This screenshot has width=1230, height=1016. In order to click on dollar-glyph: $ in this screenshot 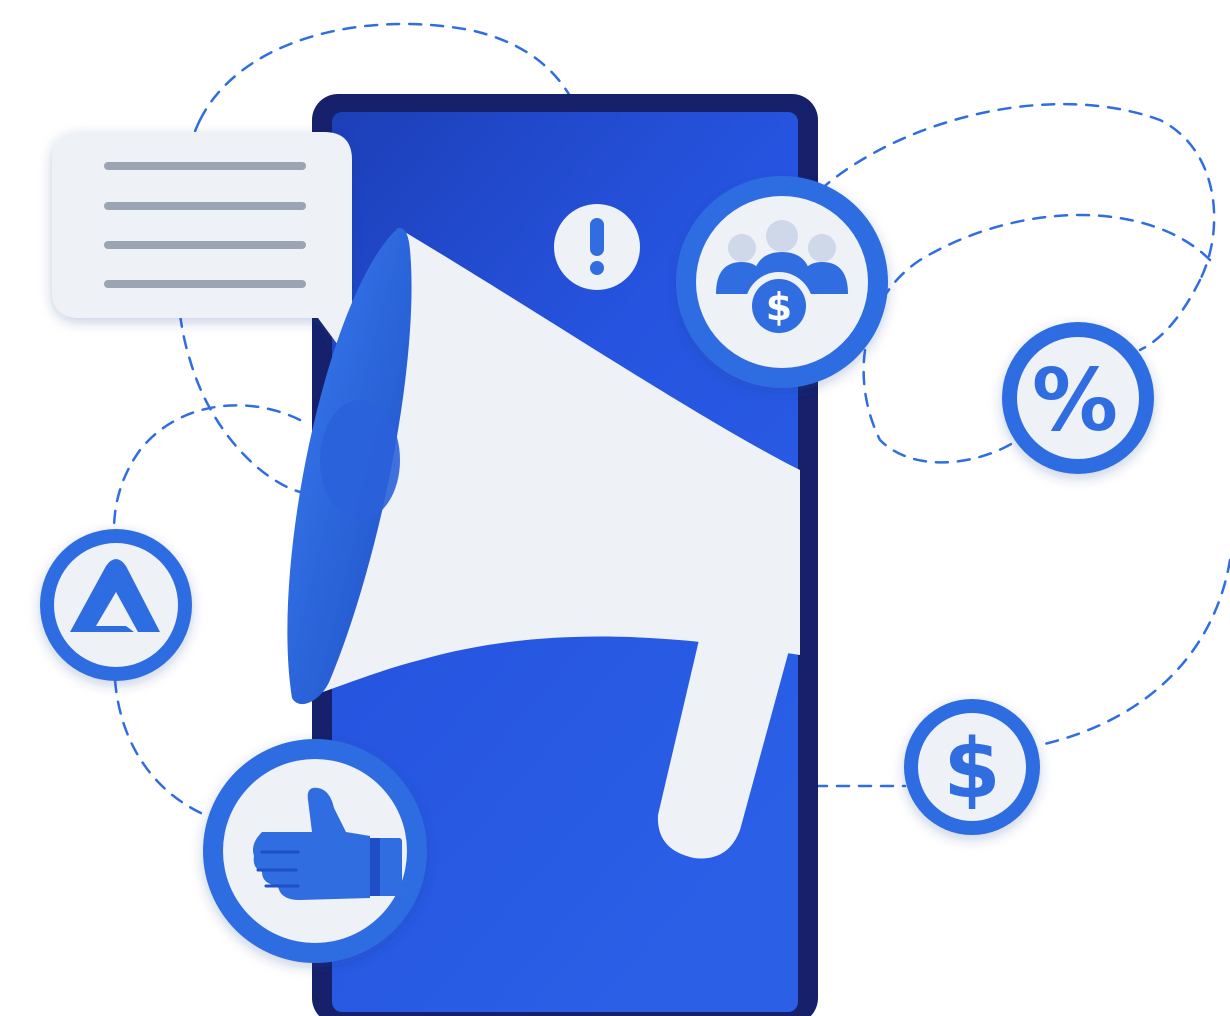, I will do `click(971, 769)`.